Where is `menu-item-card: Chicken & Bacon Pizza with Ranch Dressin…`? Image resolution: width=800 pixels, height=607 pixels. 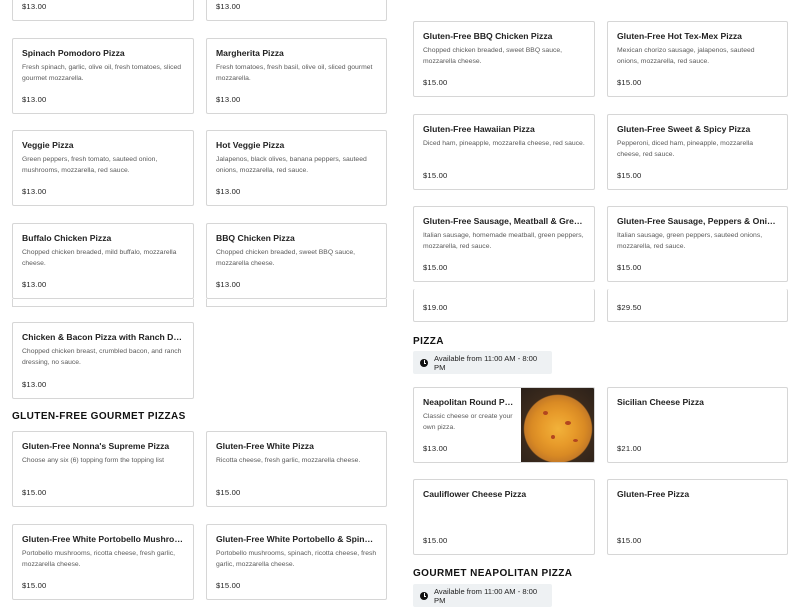 menu-item-card: Chicken & Bacon Pizza with Ranch Dressin… is located at coordinates (103, 360).